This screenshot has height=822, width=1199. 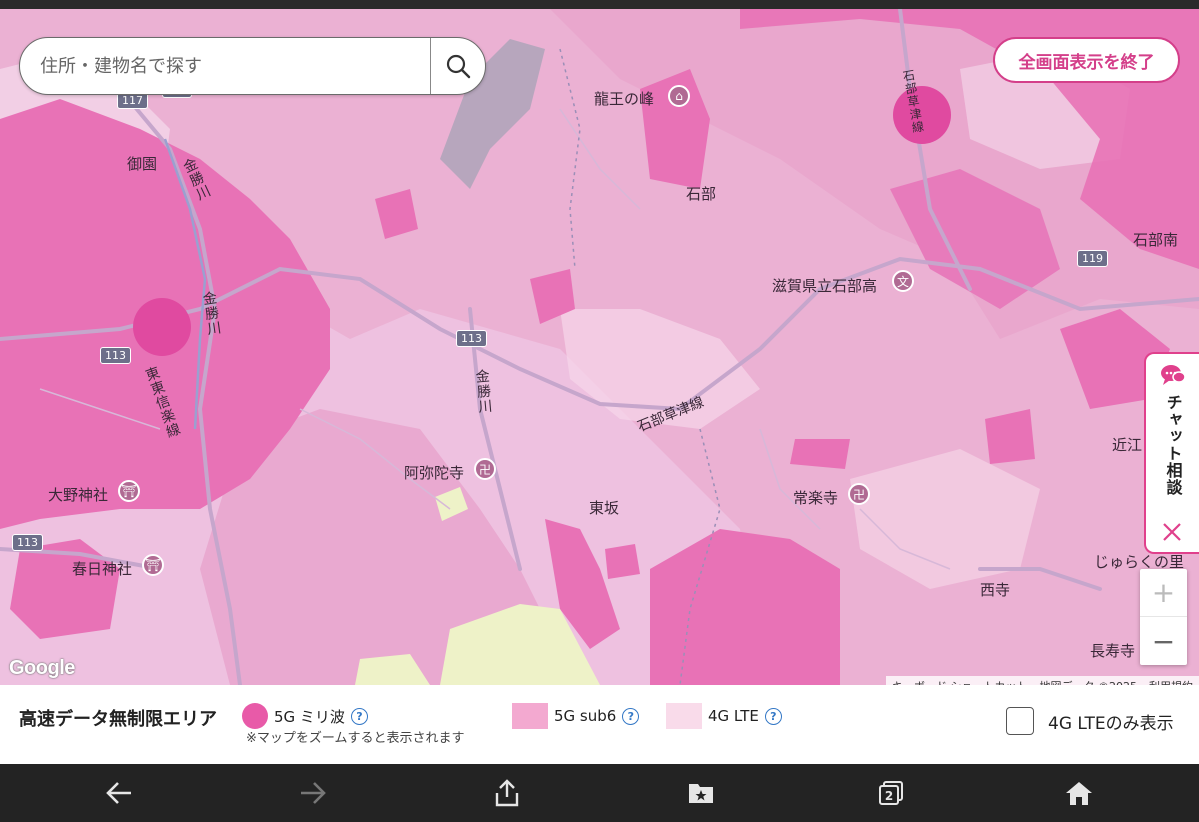 I want to click on lte-only-toggle: 4G LTEのみ表示, so click(x=1090, y=721).